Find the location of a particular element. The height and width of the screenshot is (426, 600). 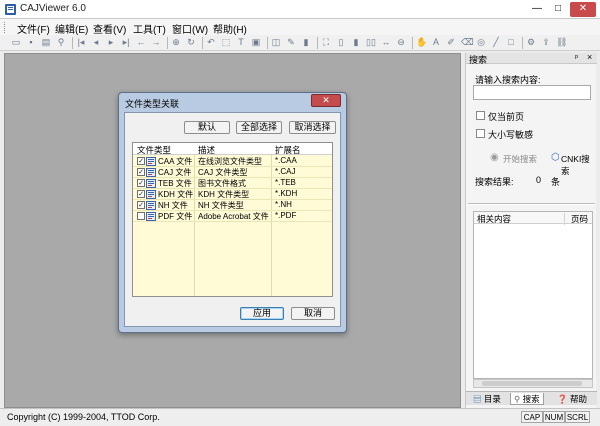

file-type-row: ✓ CAJ 文件 CAJ 文件类型 *.CAJ is located at coordinates (232, 172).